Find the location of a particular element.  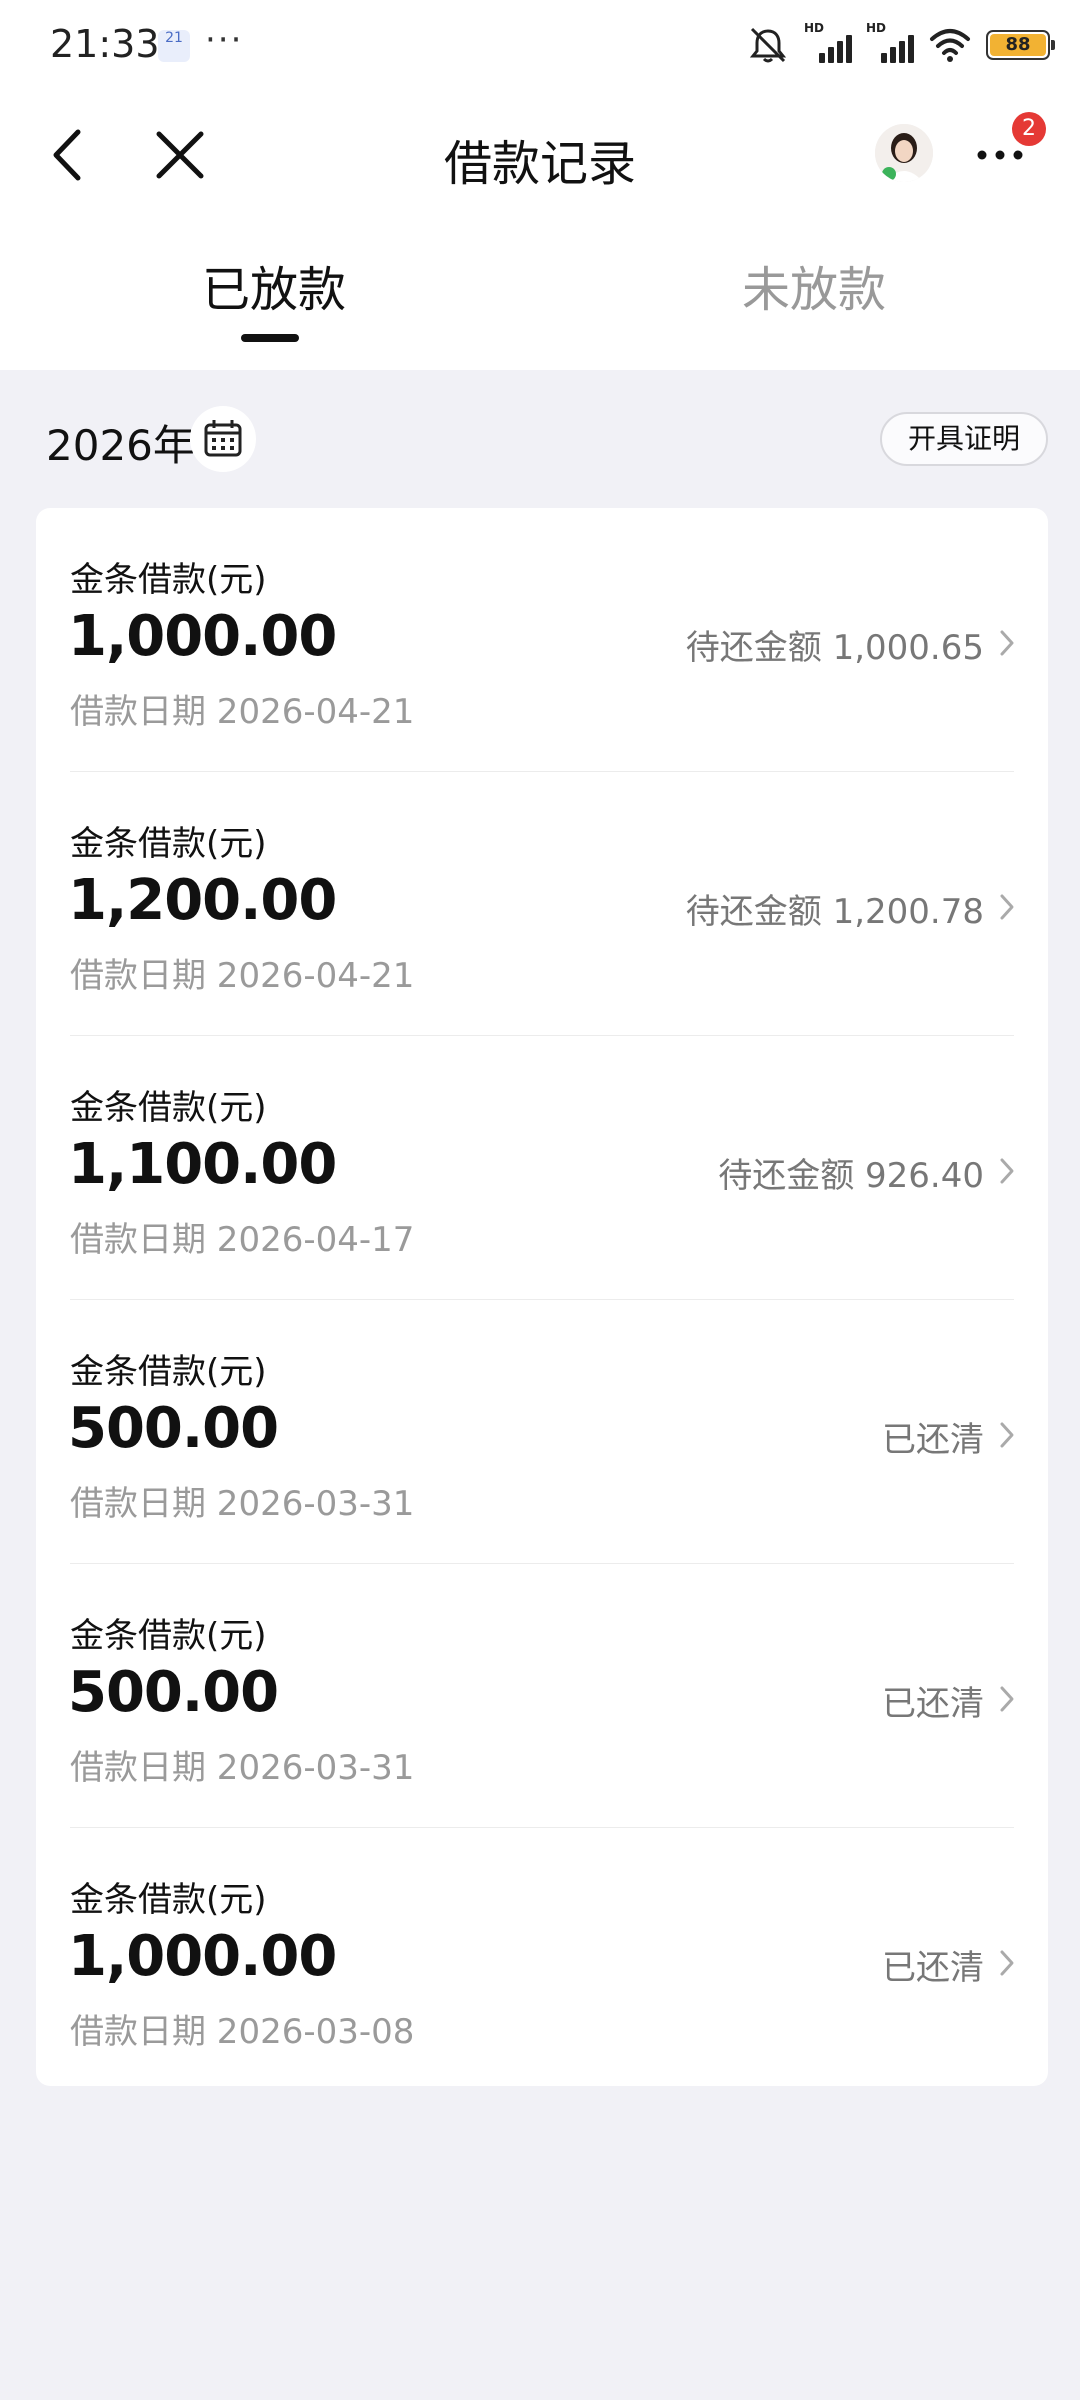

wifi-icon is located at coordinates (950, 45).